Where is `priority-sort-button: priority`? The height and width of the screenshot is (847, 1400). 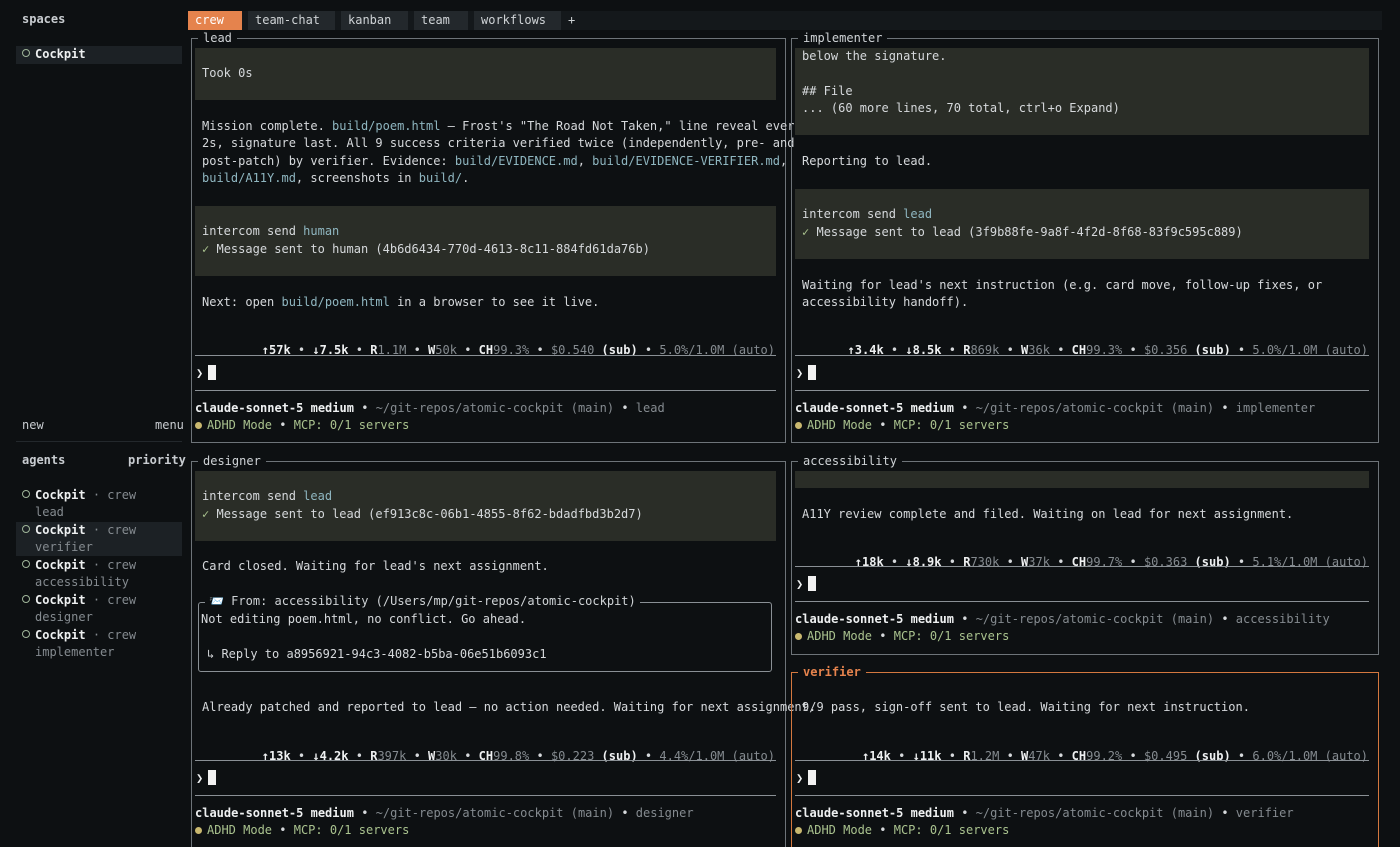
priority-sort-button: priority is located at coordinates (157, 460).